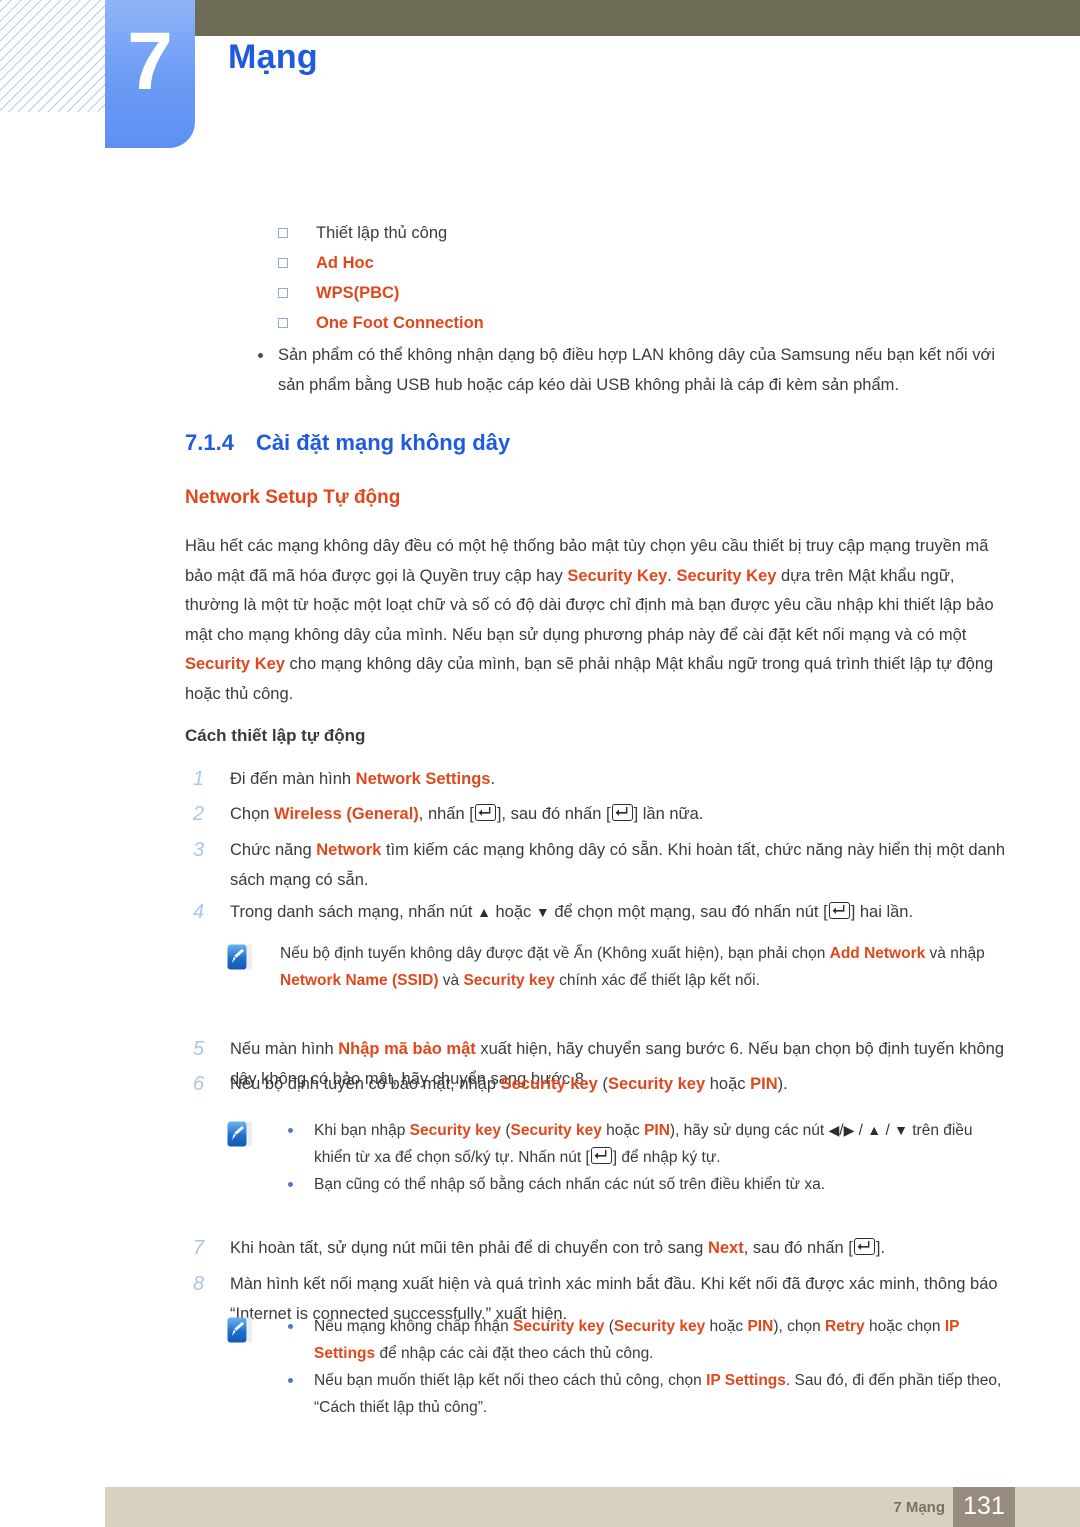  I want to click on sub-bullet-label: WPS(PBC), so click(358, 293).